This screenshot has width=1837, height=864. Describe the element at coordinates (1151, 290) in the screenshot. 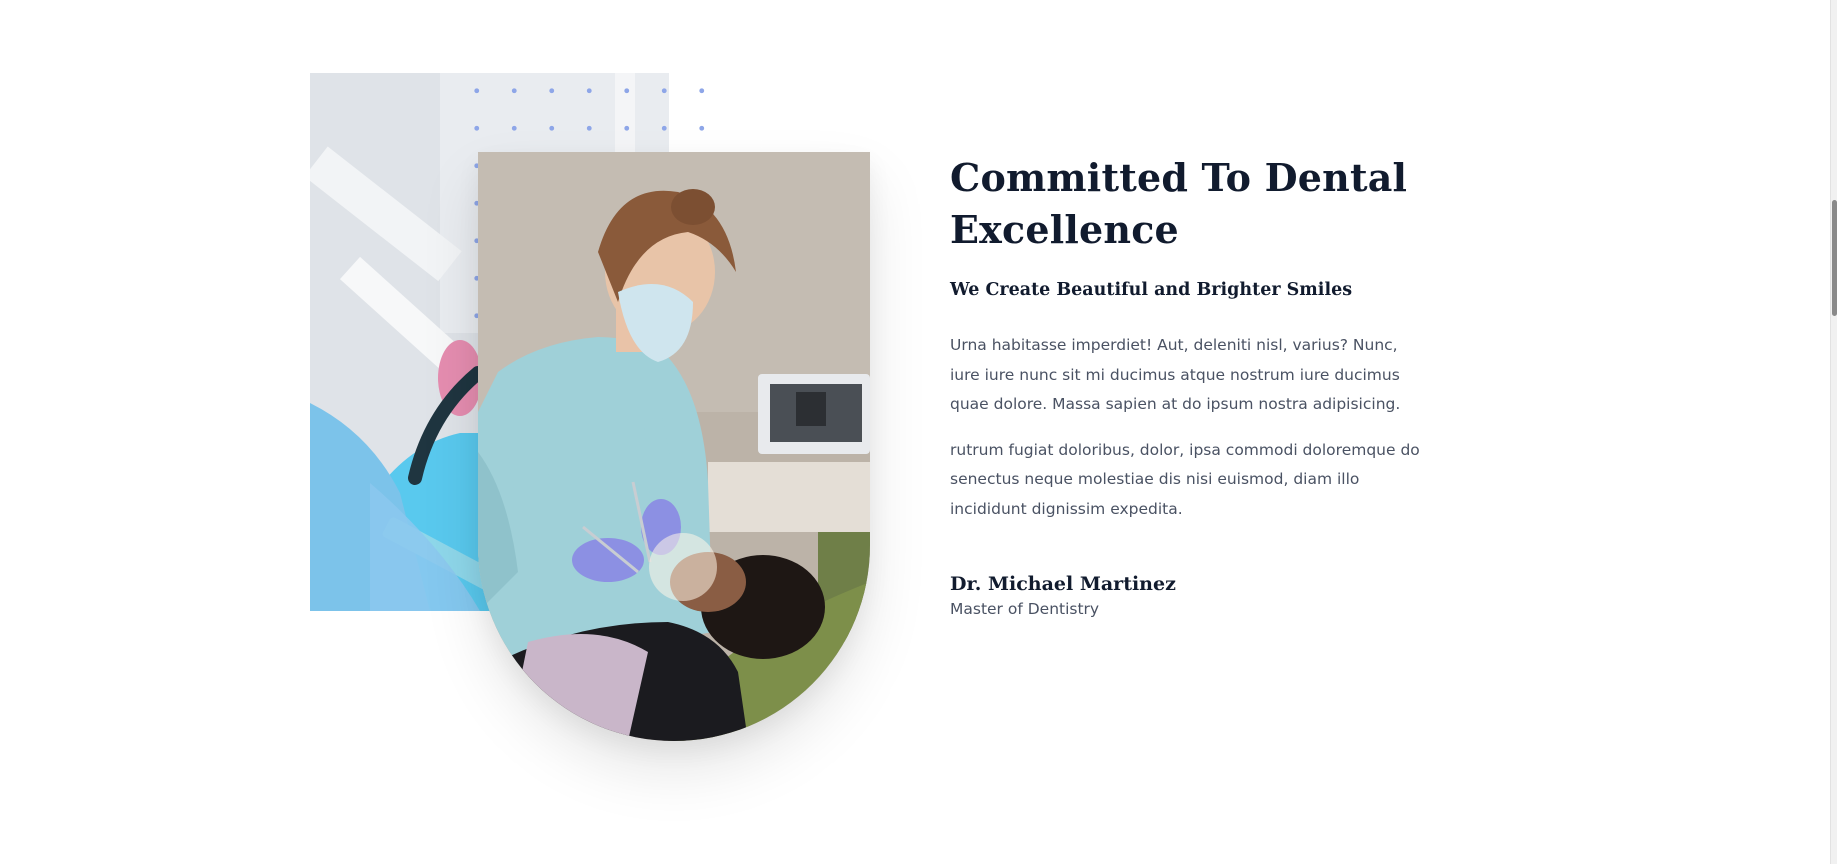

I see `section-subheadline: We Create Beautiful and Brighter Smiles` at that location.